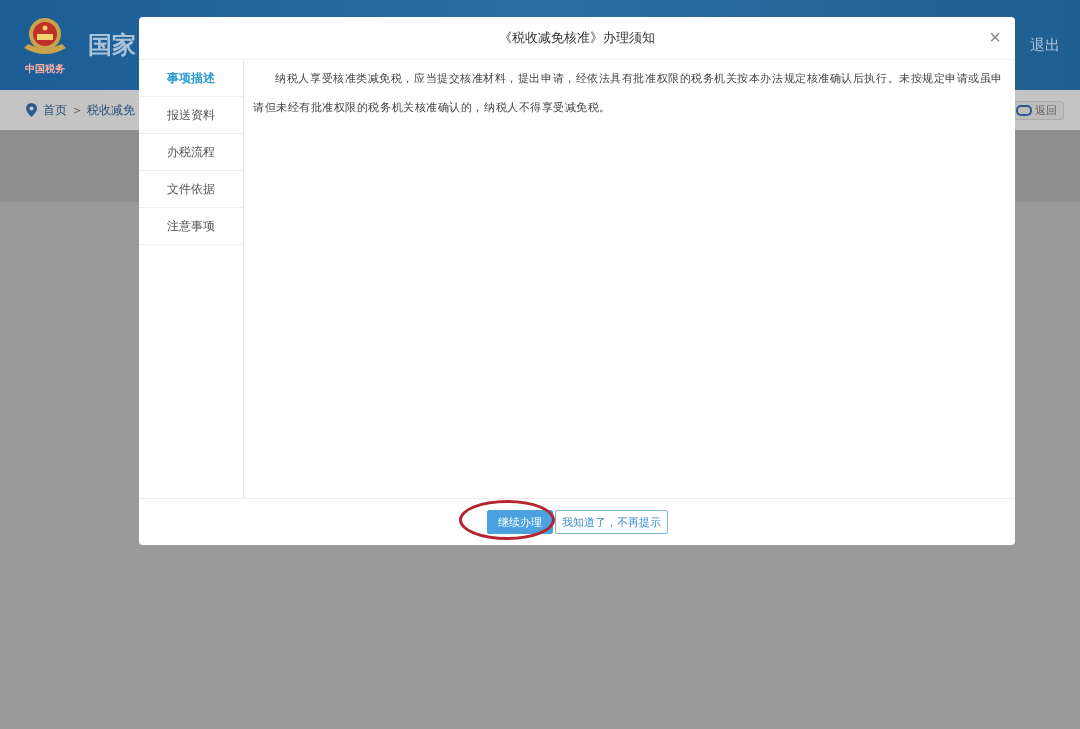  Describe the element at coordinates (995, 37) in the screenshot. I see `close-button: ×` at that location.